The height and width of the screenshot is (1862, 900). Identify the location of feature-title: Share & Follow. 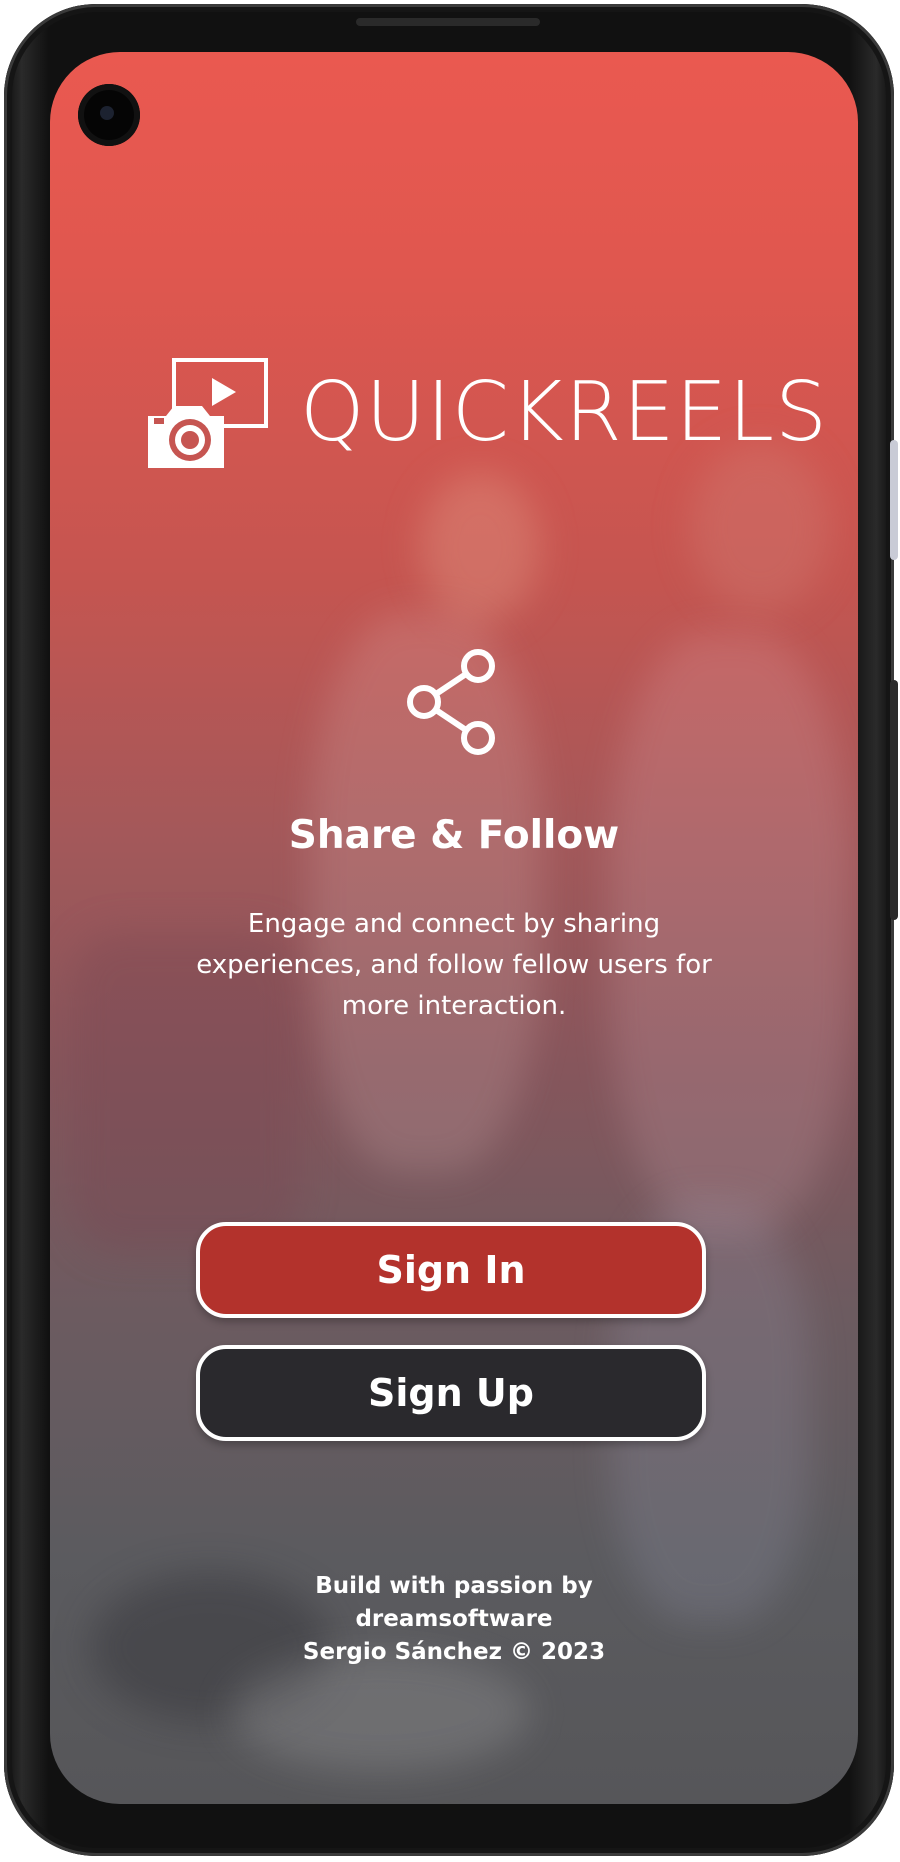
(454, 835).